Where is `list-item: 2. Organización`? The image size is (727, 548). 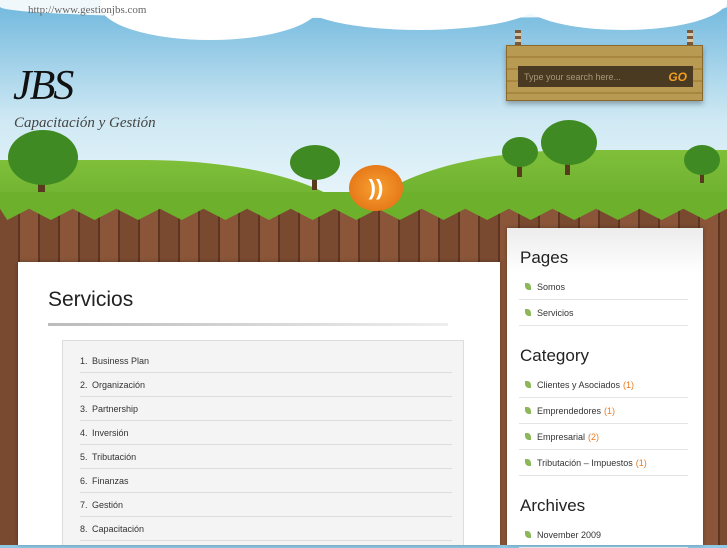
list-item: 2. Organización is located at coordinates (266, 385).